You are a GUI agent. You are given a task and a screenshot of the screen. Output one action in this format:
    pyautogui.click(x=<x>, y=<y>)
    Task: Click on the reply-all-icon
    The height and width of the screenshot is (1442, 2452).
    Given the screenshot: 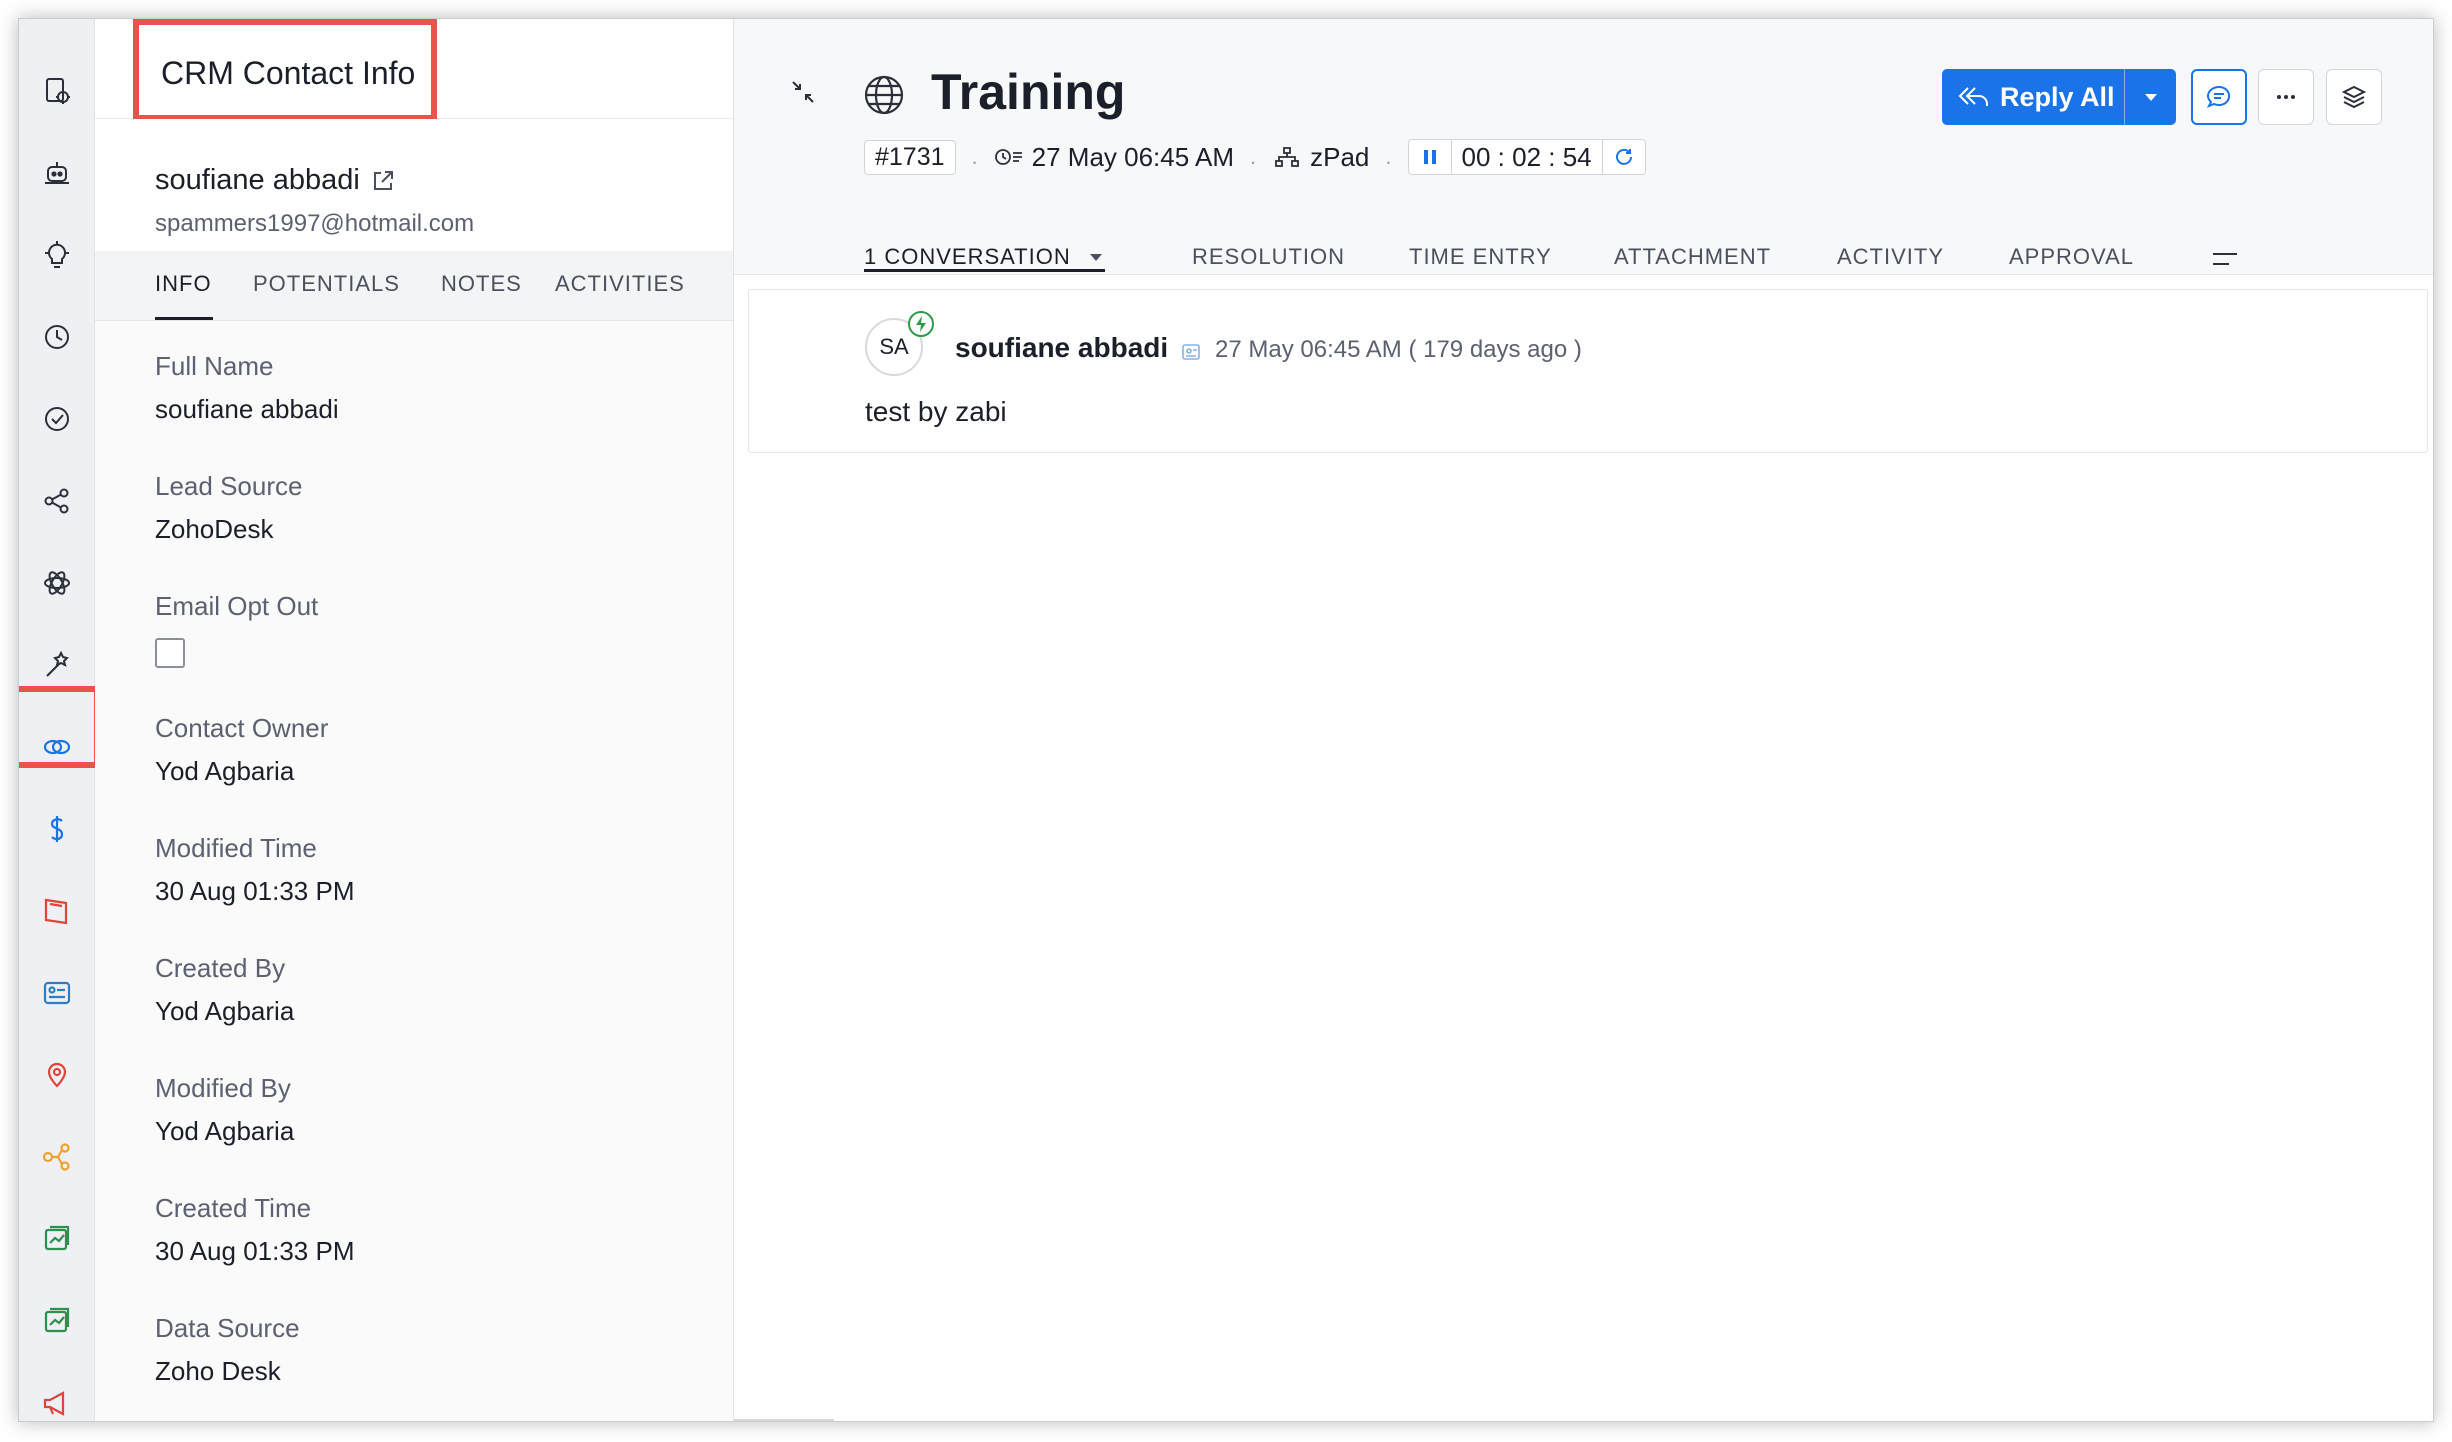 What is the action you would take?
    pyautogui.click(x=1973, y=96)
    